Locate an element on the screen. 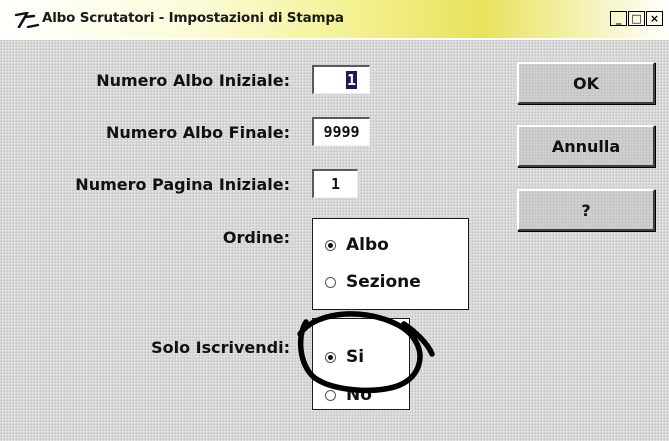 This screenshot has height=441, width=669. ordine-label: Ordine: is located at coordinates (256, 237).